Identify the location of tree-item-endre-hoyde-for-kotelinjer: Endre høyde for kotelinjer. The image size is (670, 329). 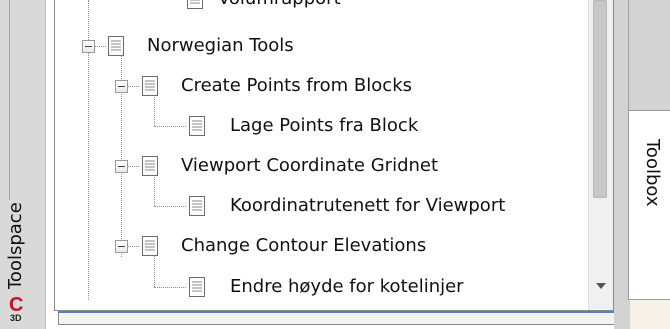
(326, 287).